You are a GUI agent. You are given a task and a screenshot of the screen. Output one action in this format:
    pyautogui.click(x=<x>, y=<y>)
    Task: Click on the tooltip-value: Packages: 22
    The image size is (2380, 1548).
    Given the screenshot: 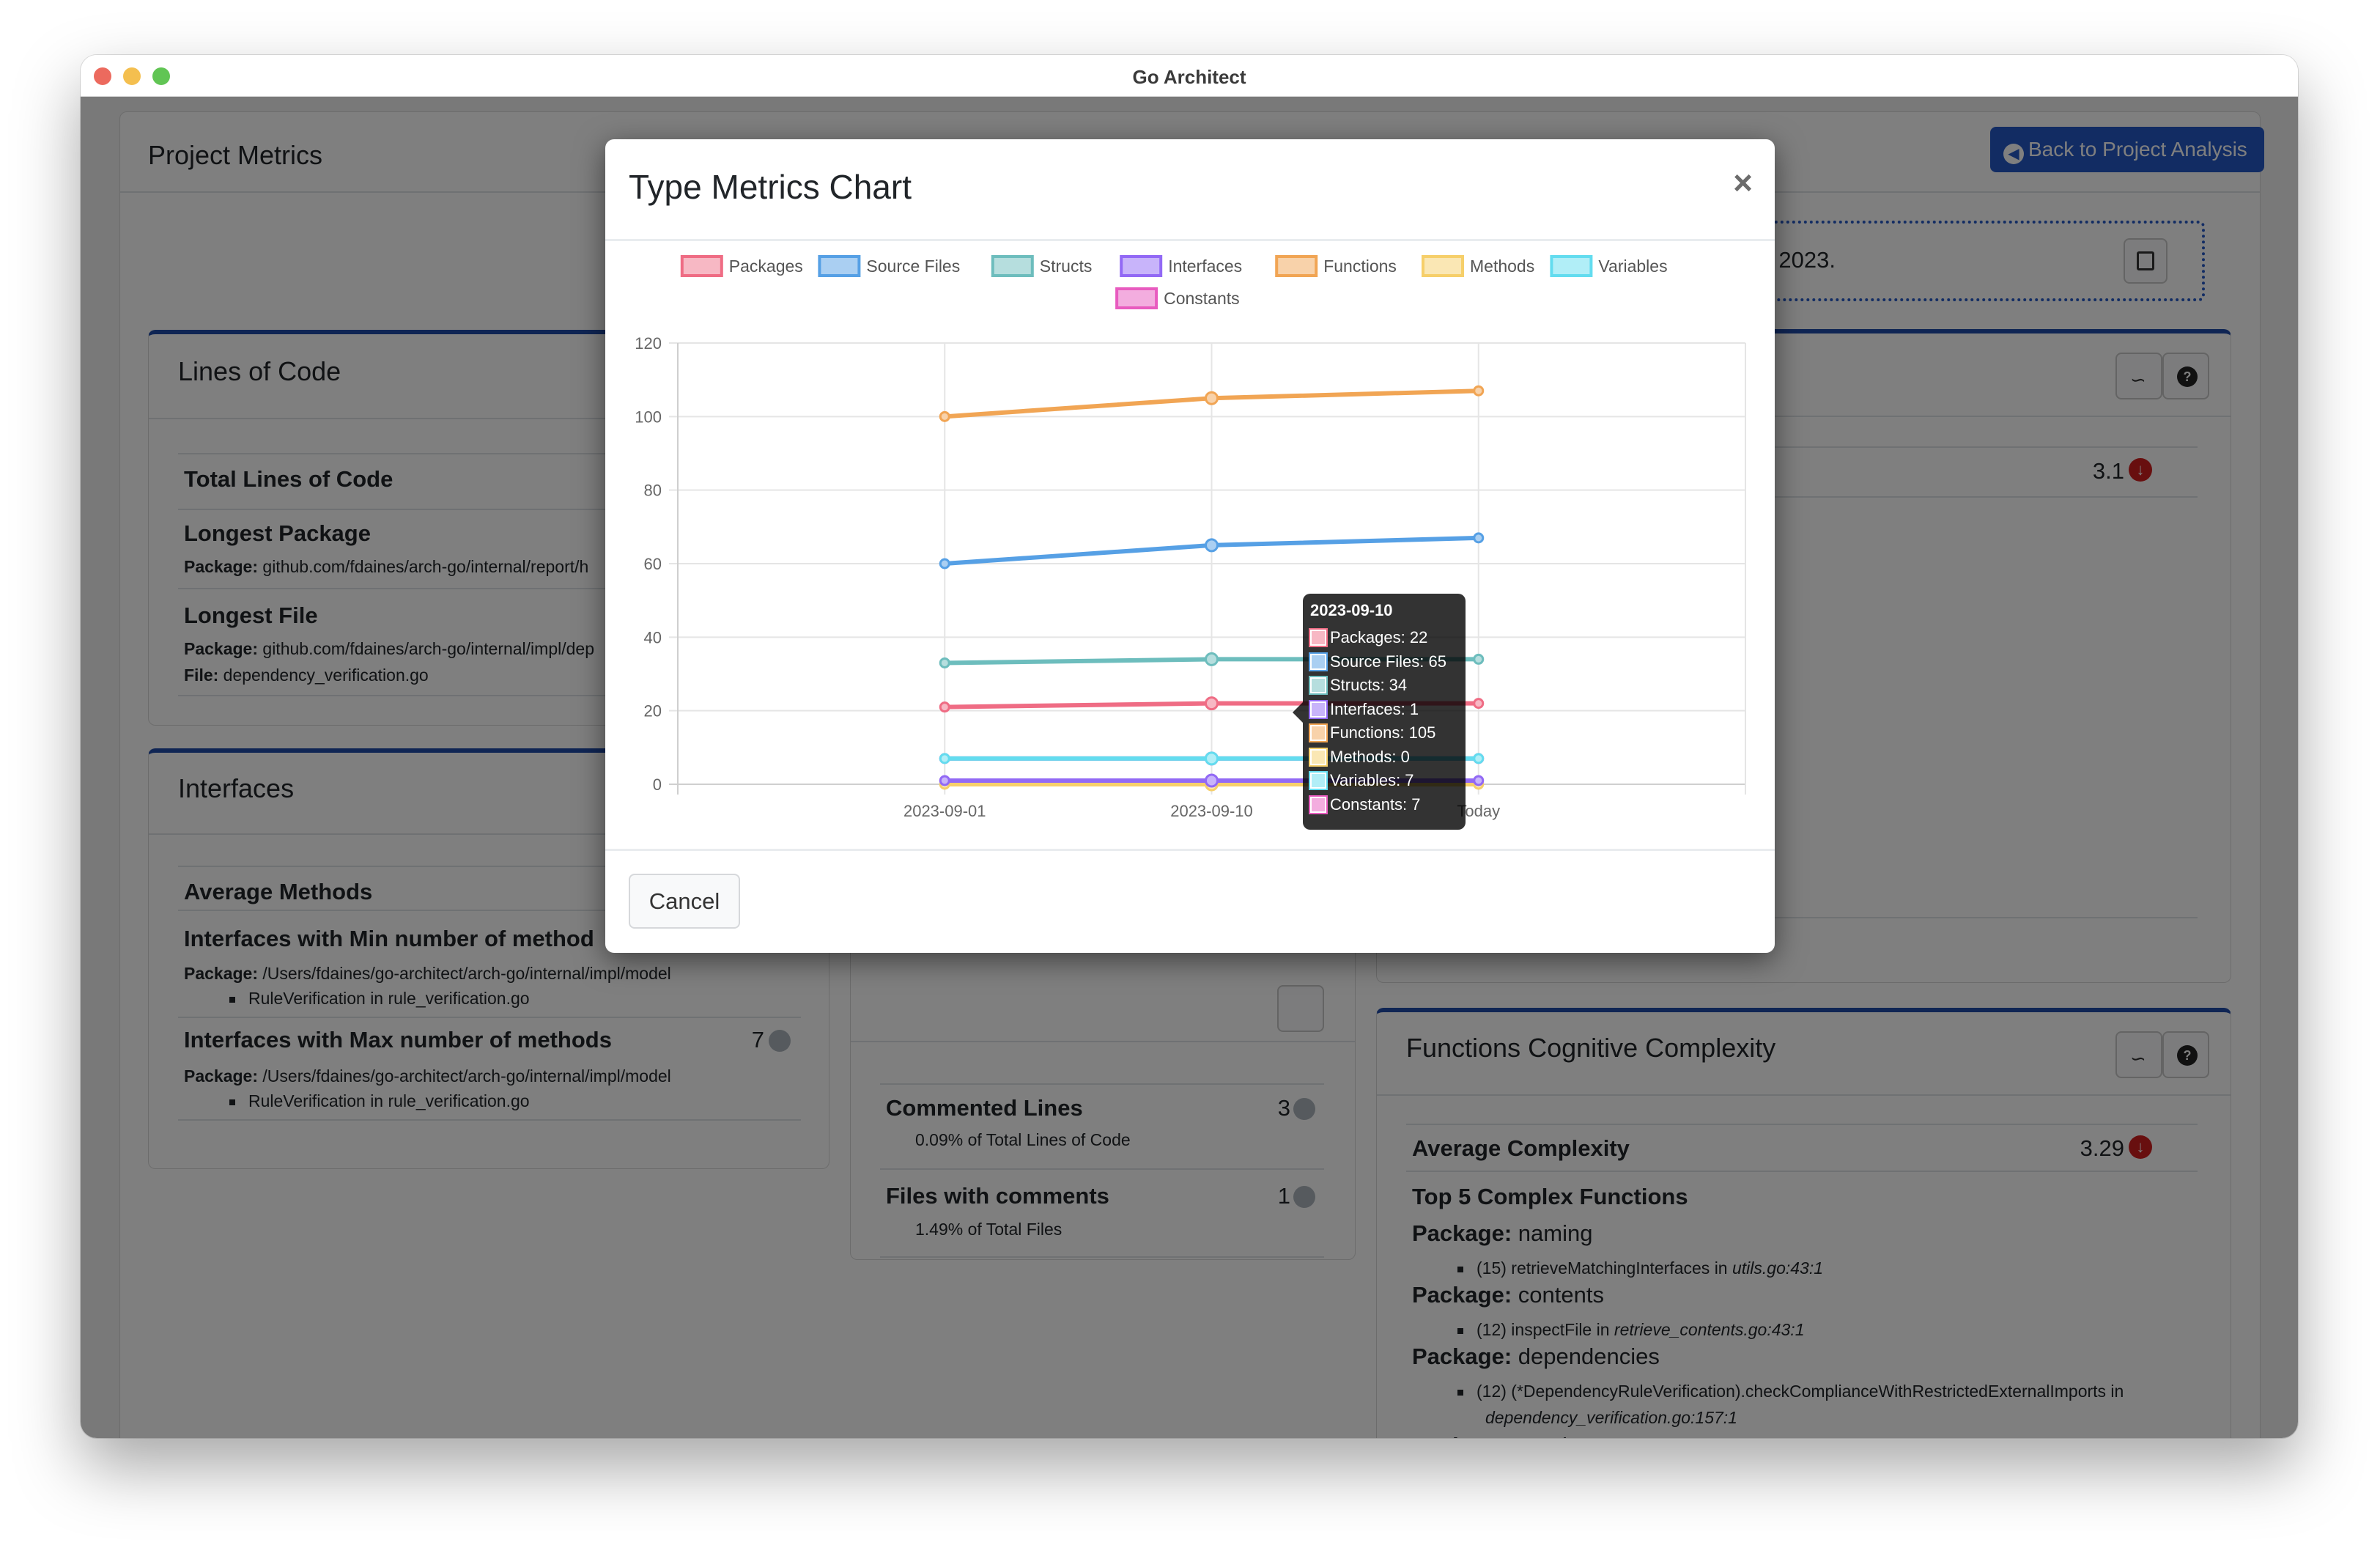 What is the action you would take?
    pyautogui.click(x=1379, y=637)
    